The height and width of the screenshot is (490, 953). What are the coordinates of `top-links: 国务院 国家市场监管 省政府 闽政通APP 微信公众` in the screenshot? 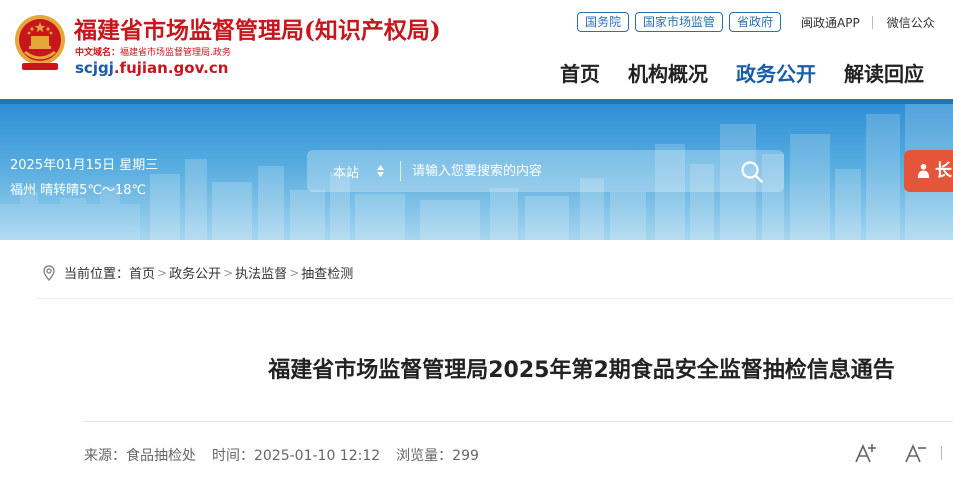 It's located at (756, 22).